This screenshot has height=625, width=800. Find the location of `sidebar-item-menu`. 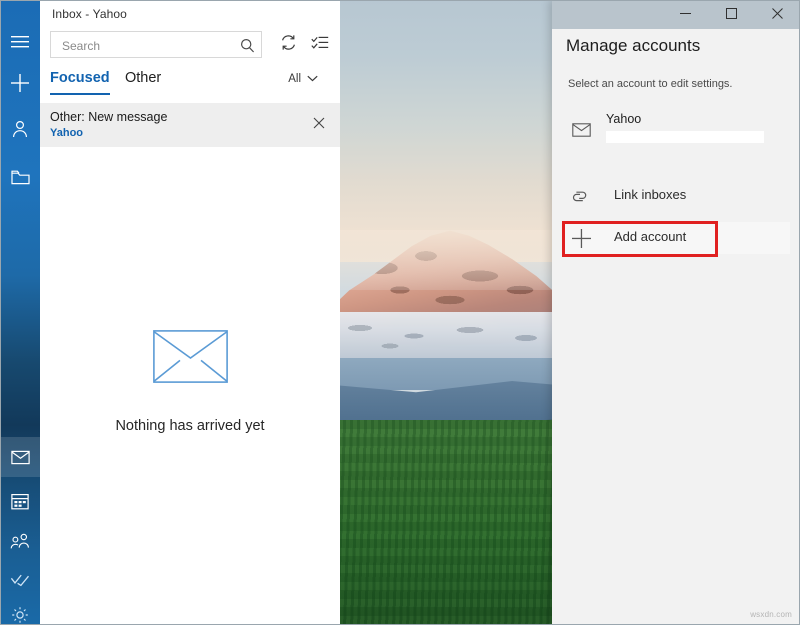

sidebar-item-menu is located at coordinates (20, 42).